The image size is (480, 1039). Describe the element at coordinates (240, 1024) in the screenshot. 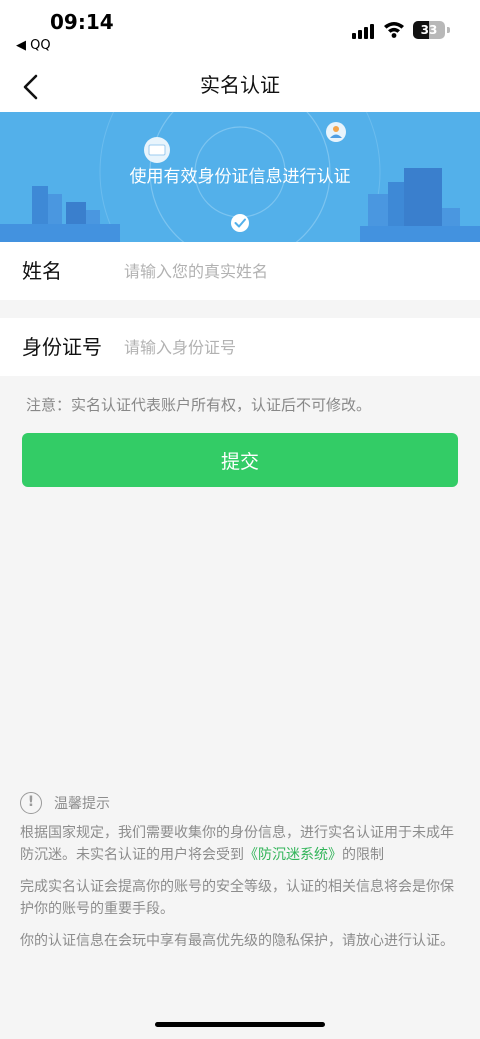

I see `home-indicator` at that location.